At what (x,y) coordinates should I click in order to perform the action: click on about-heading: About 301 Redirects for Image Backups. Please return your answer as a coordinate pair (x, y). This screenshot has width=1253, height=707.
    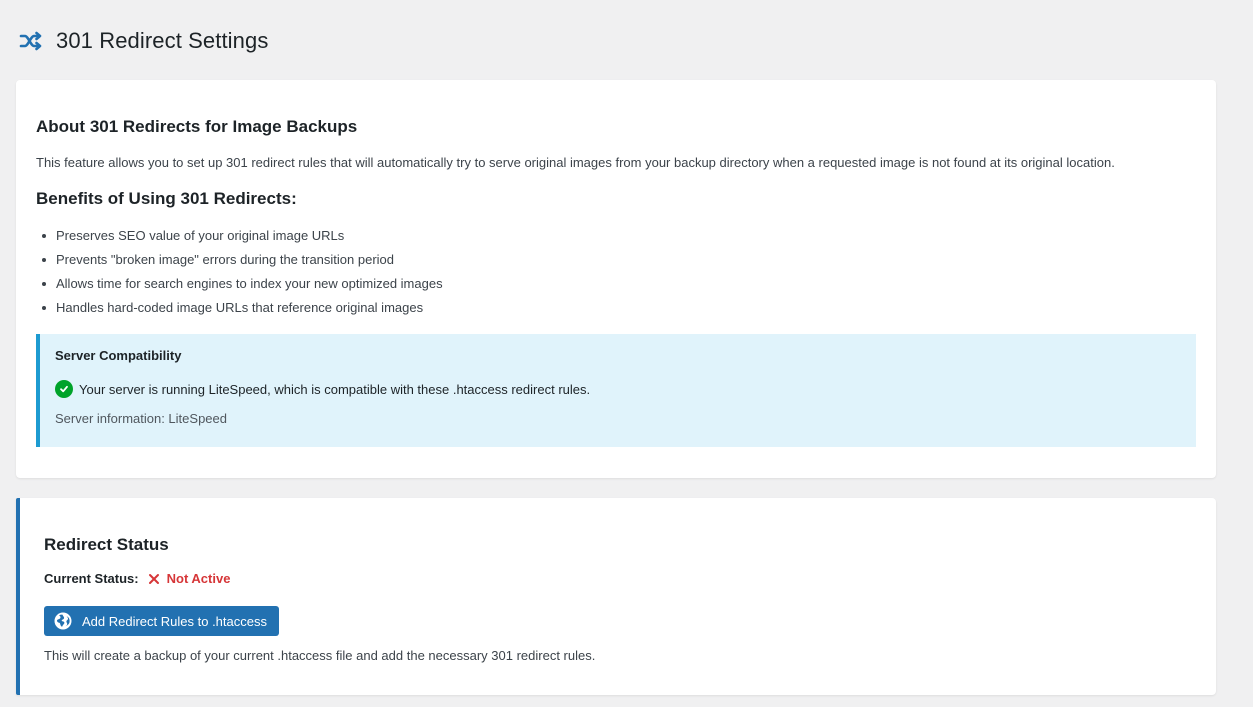
    Looking at the image, I should click on (197, 126).